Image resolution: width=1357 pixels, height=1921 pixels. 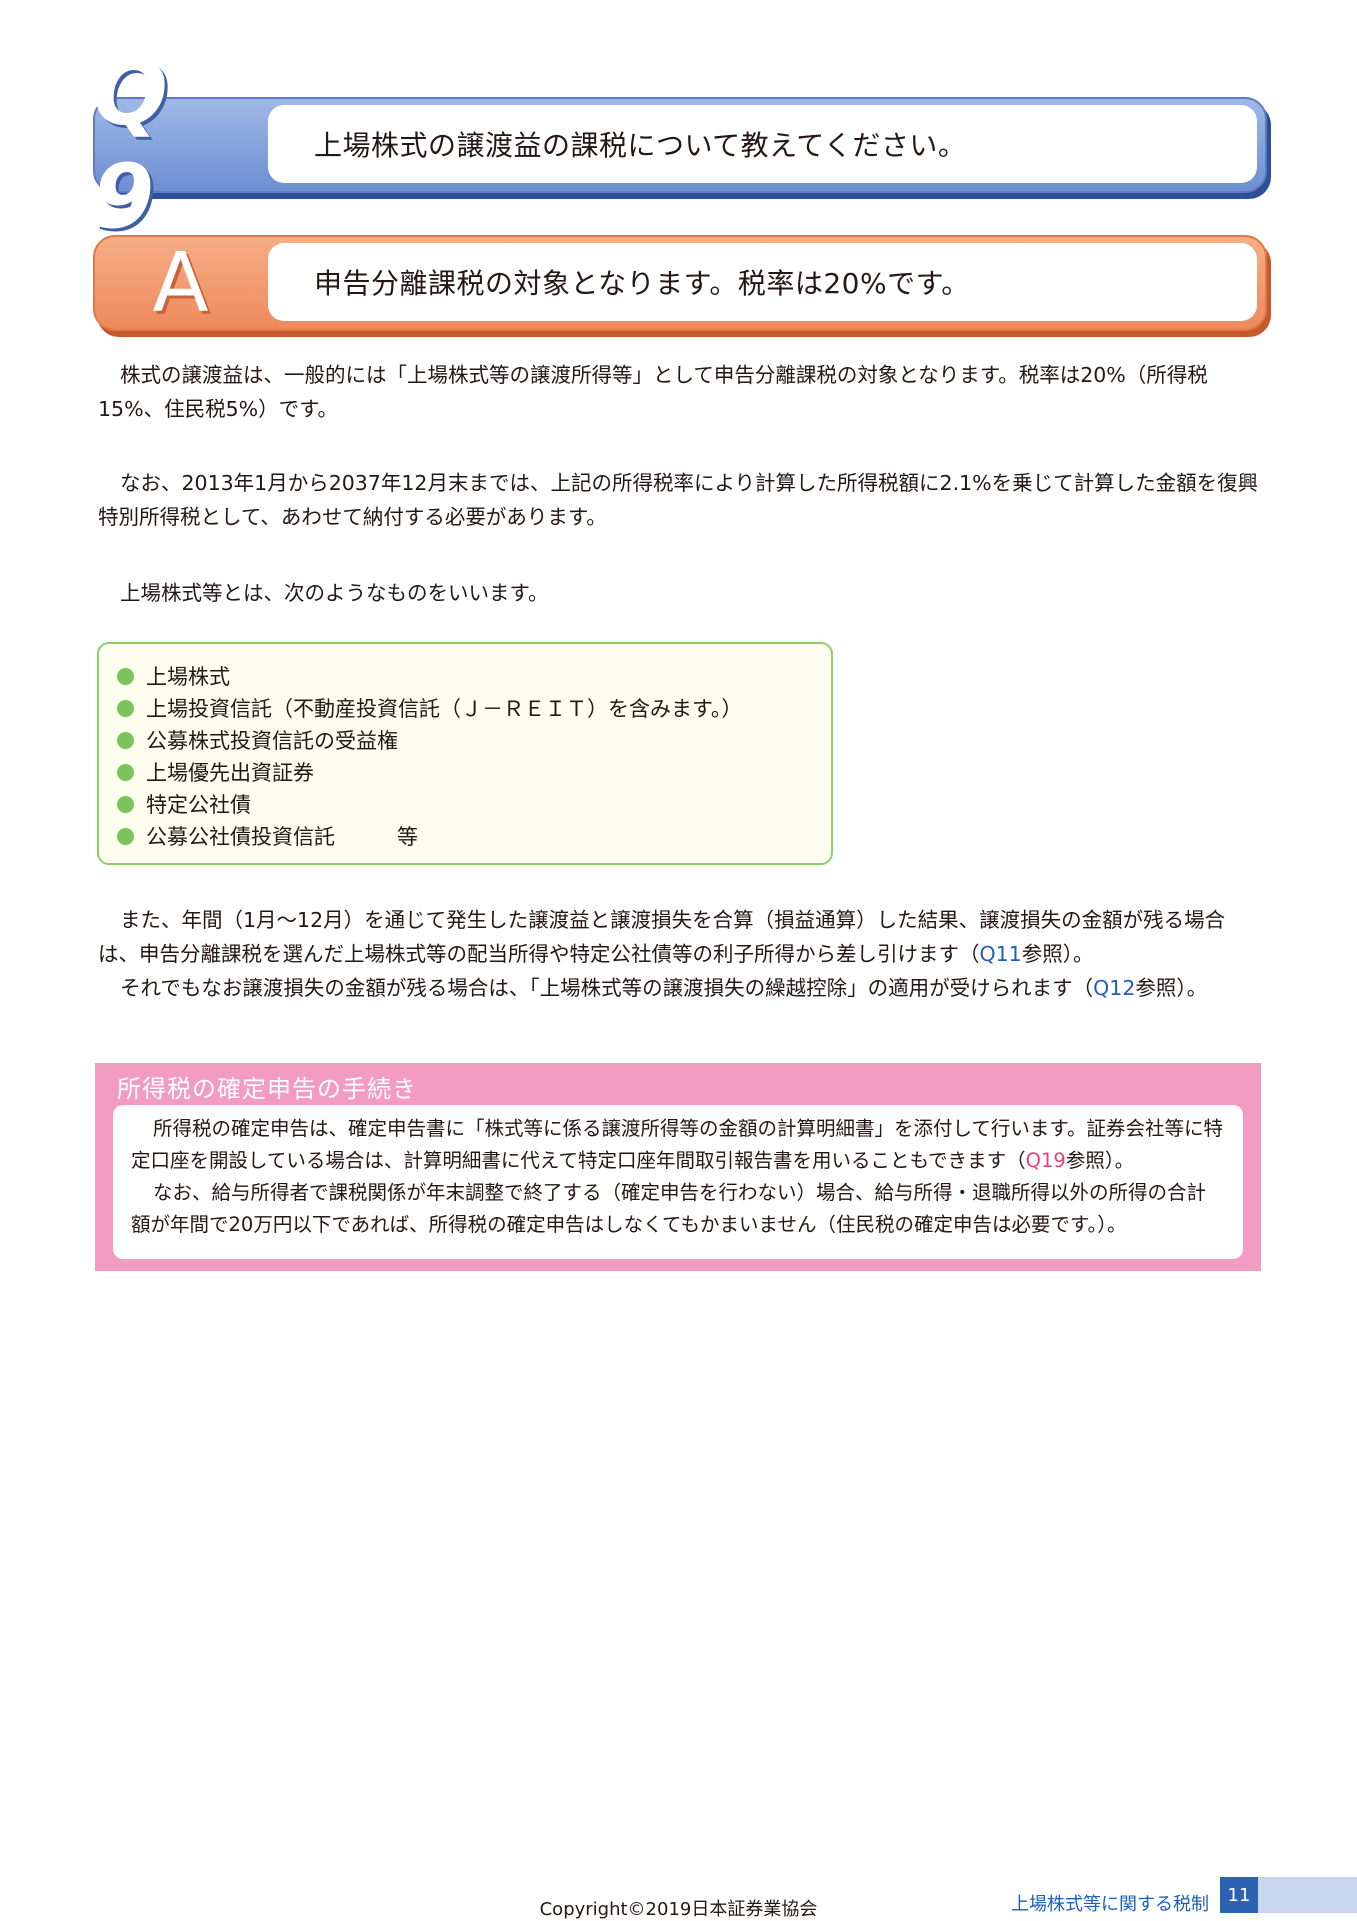 I want to click on answer-banner: A 申告分離課税の対象となります。税率は20%です。, so click(x=682, y=286).